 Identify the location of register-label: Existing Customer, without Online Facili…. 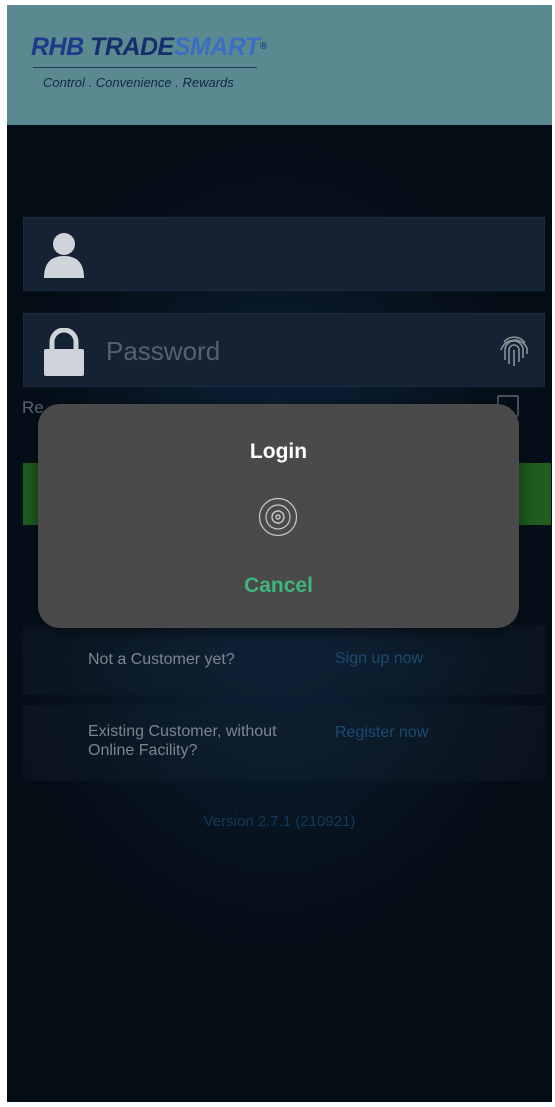
(182, 741).